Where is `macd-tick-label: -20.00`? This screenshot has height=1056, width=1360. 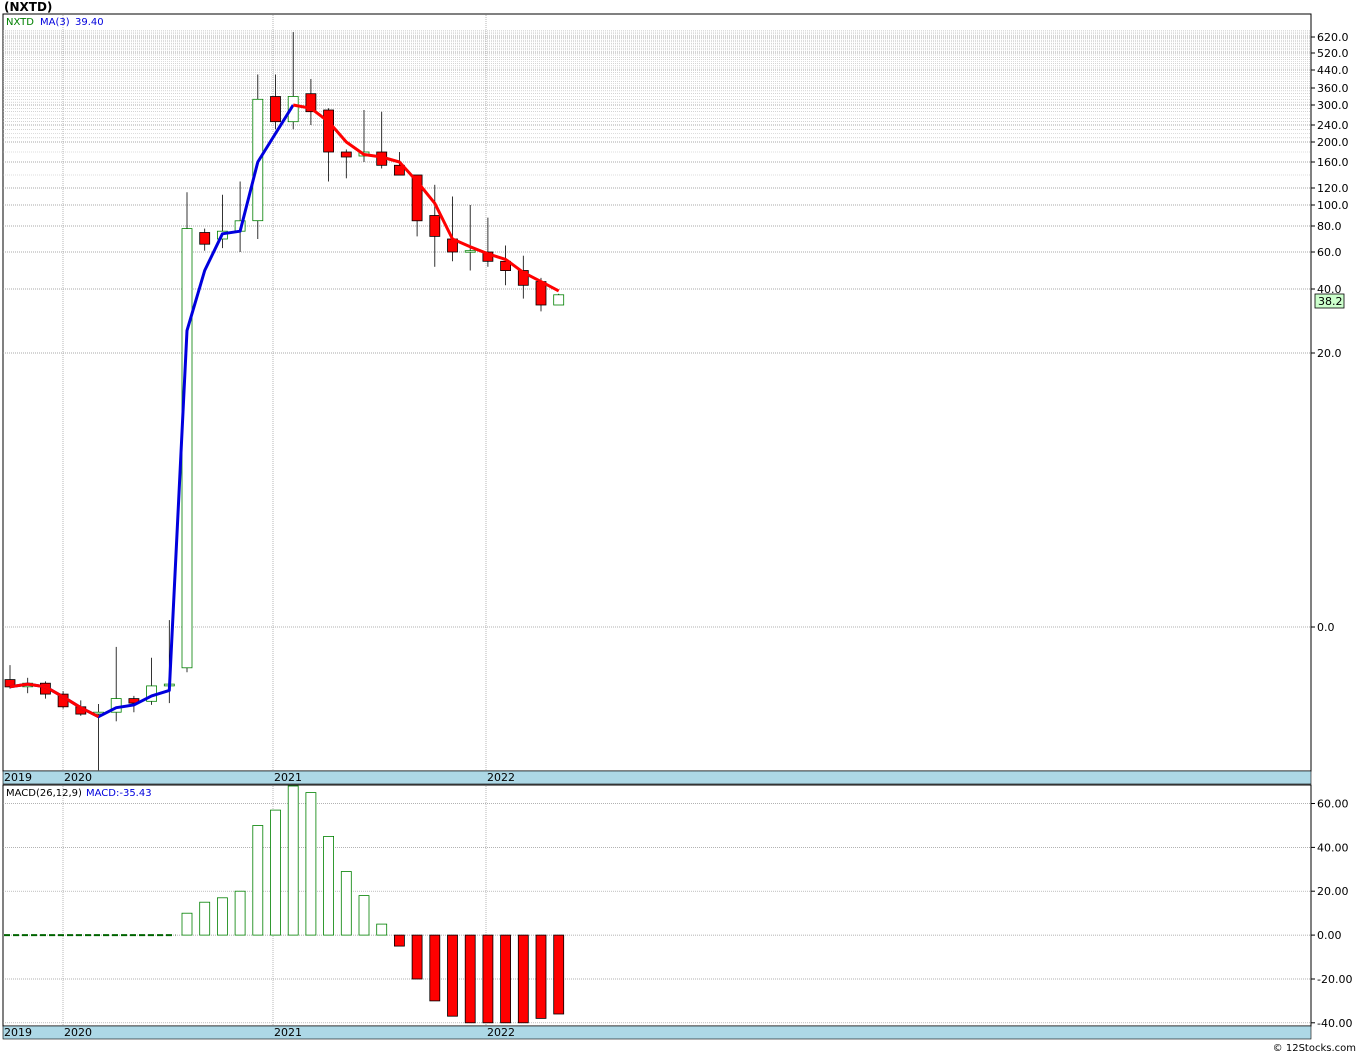
macd-tick-label: -20.00 is located at coordinates (1334, 979).